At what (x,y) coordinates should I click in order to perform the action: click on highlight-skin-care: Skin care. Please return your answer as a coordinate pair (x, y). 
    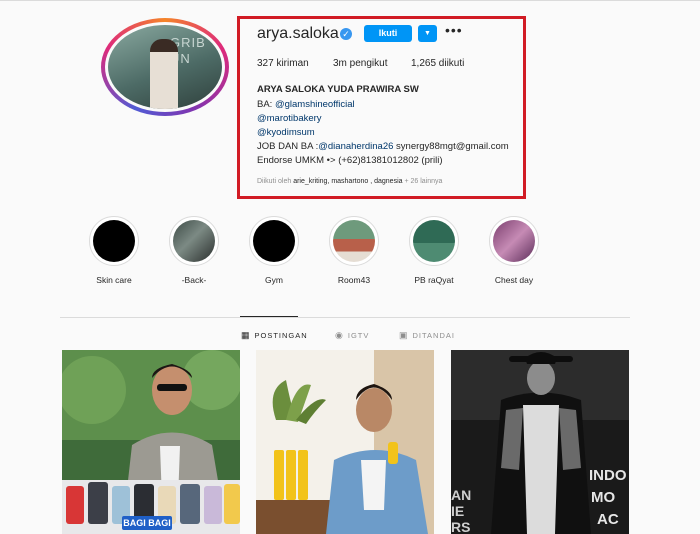
    Looking at the image, I should click on (114, 250).